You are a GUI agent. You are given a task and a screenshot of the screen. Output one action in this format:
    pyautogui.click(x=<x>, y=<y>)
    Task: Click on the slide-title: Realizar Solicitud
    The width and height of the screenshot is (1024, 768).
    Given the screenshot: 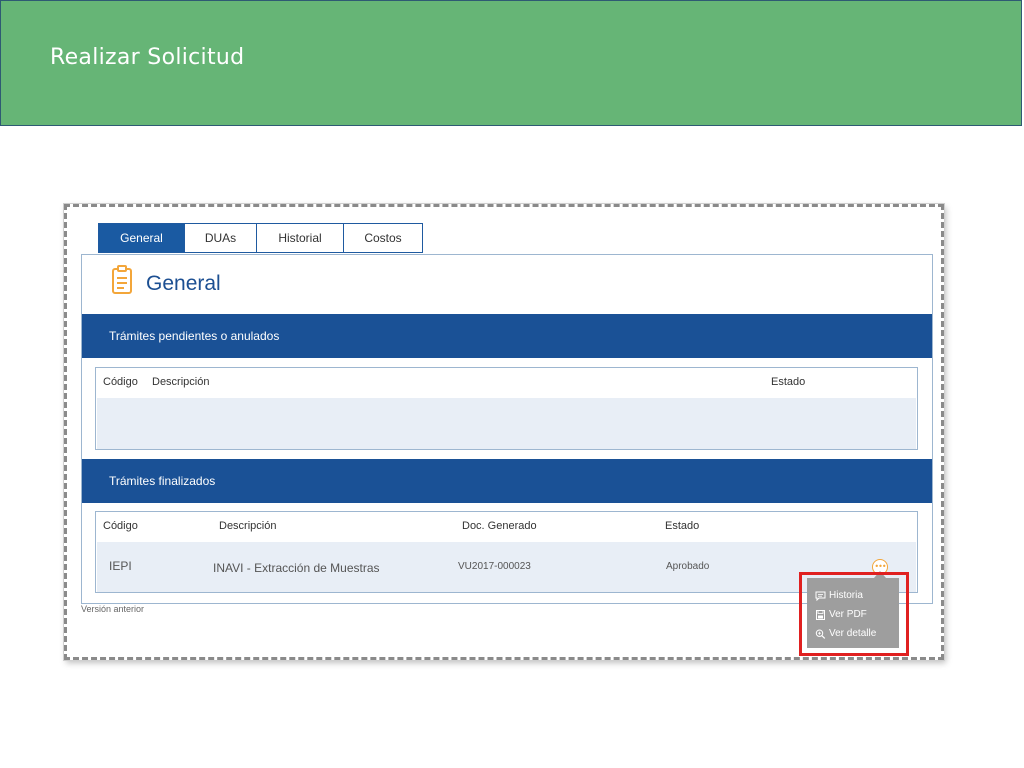 What is the action you would take?
    pyautogui.click(x=147, y=57)
    